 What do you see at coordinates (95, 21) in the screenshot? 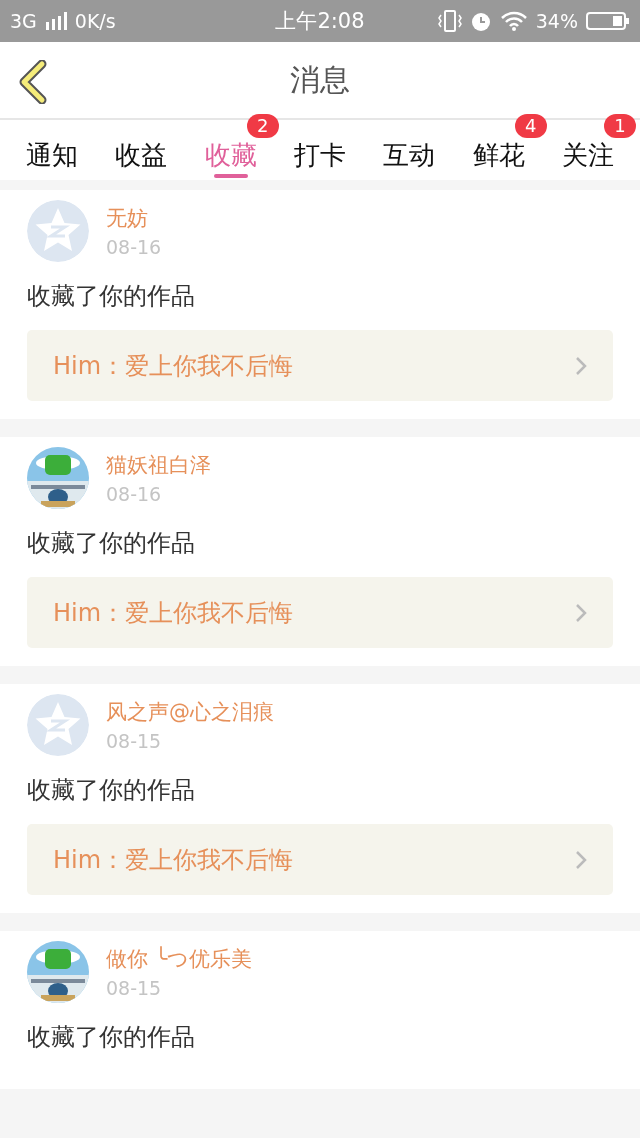
I see `network-speed: 0K/s` at bounding box center [95, 21].